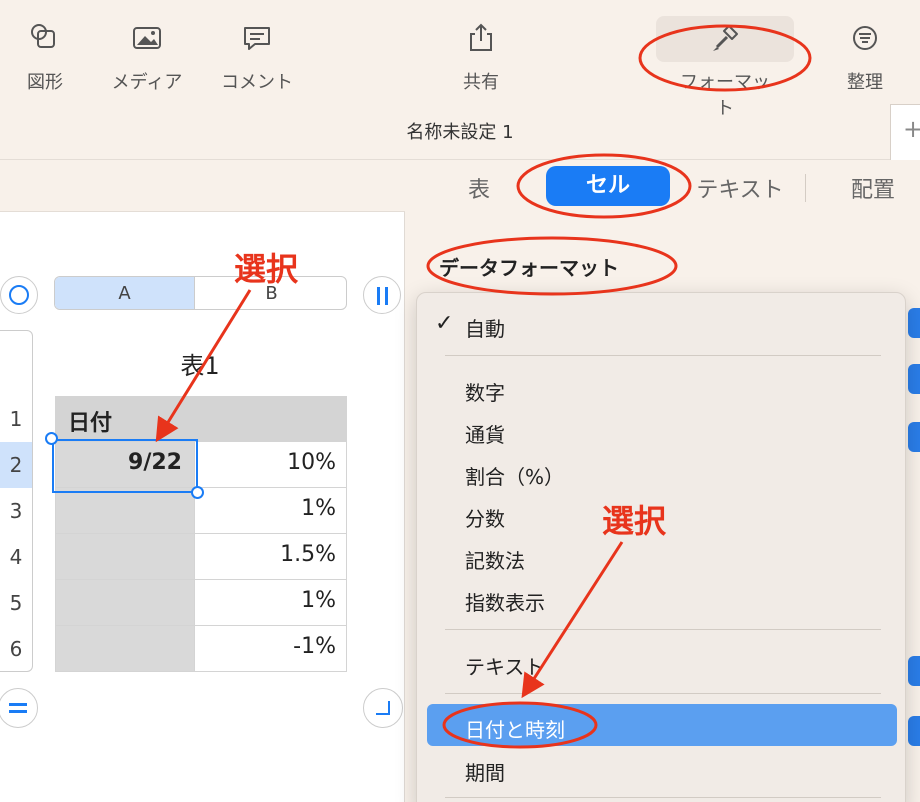  What do you see at coordinates (270, 648) in the screenshot?
I see `percent-cell: -1%` at bounding box center [270, 648].